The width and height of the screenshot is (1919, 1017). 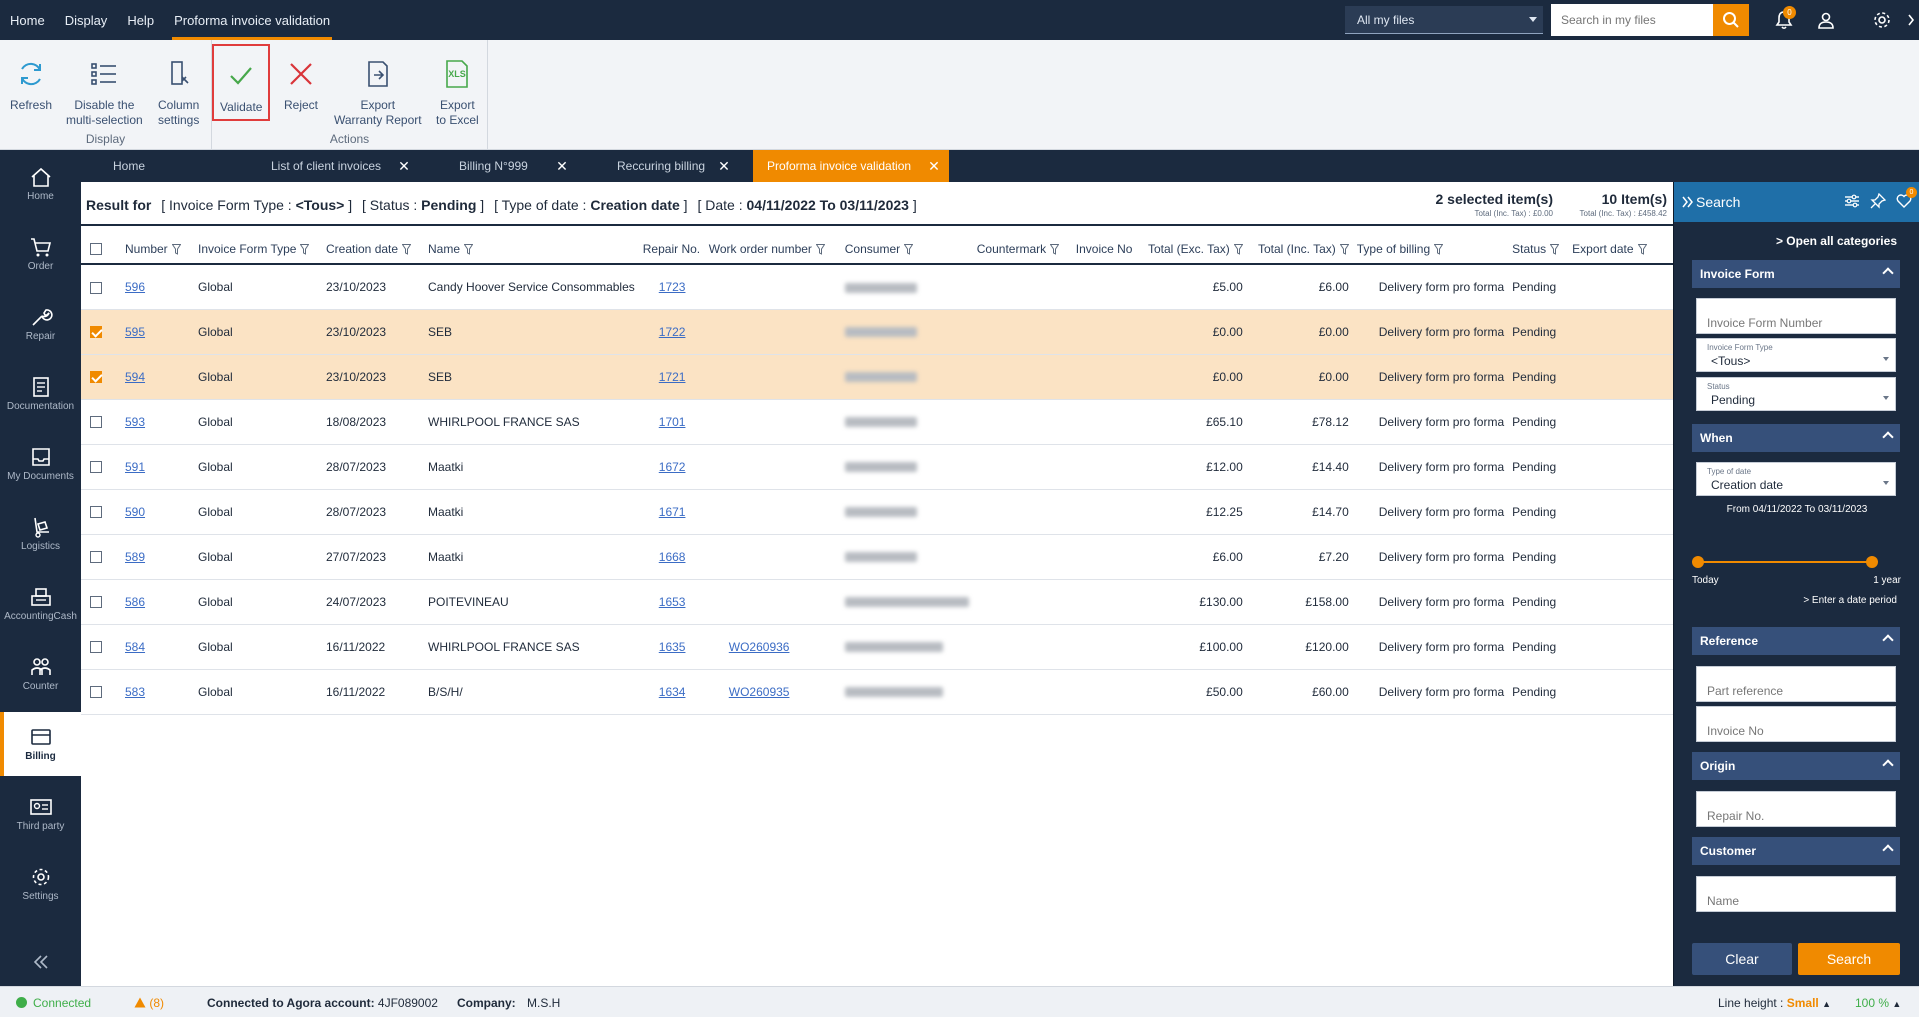 I want to click on column-header-work-order-number: Work order number, so click(x=772, y=249).